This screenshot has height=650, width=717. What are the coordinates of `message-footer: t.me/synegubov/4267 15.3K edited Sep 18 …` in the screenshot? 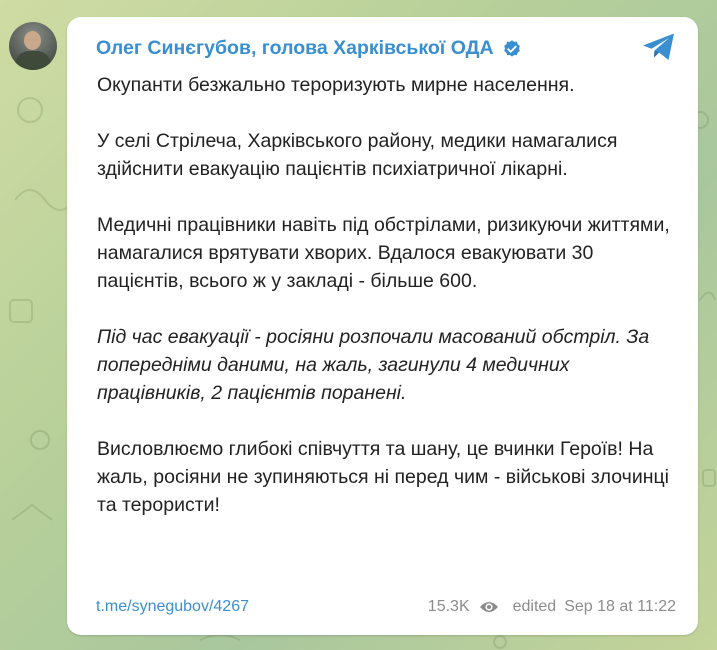 It's located at (386, 607).